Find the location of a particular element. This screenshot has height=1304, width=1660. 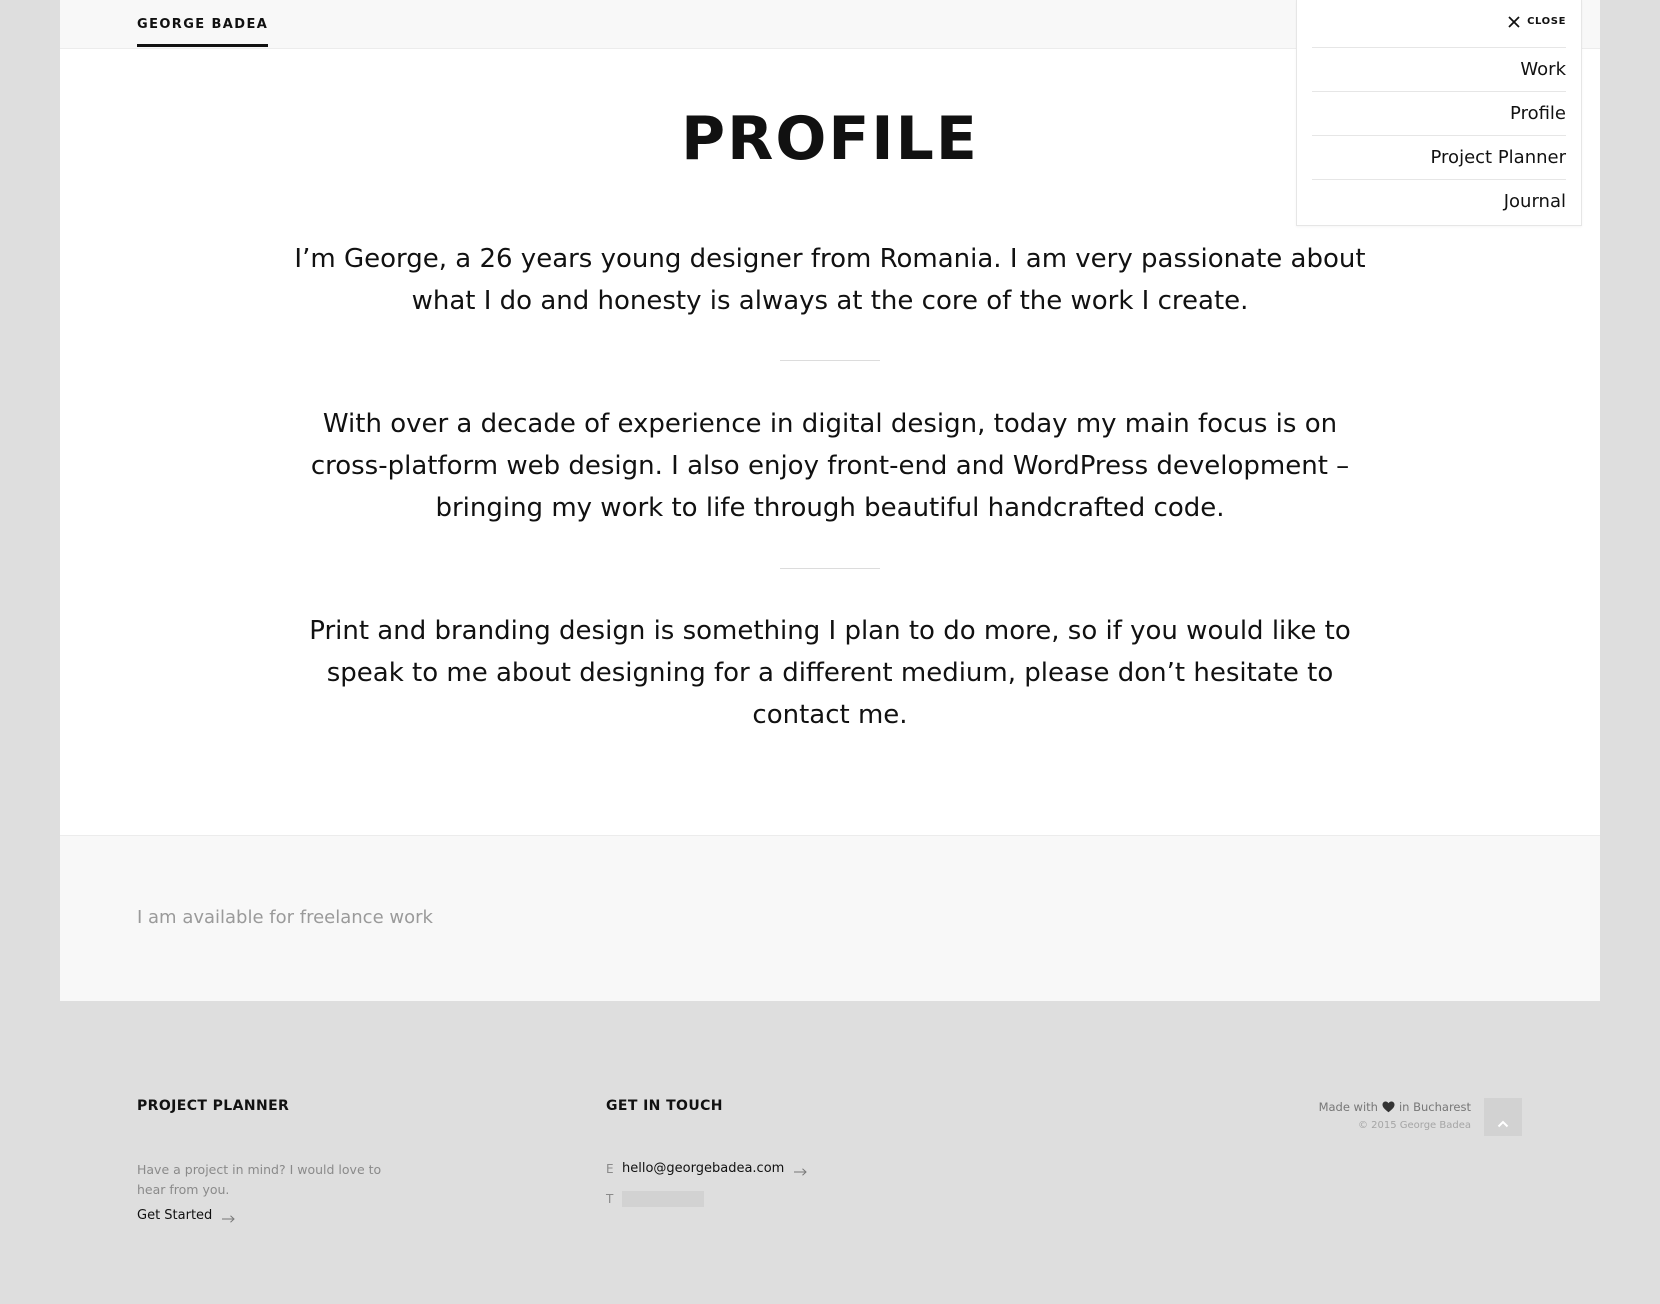

email-key-label: E is located at coordinates (610, 1168).